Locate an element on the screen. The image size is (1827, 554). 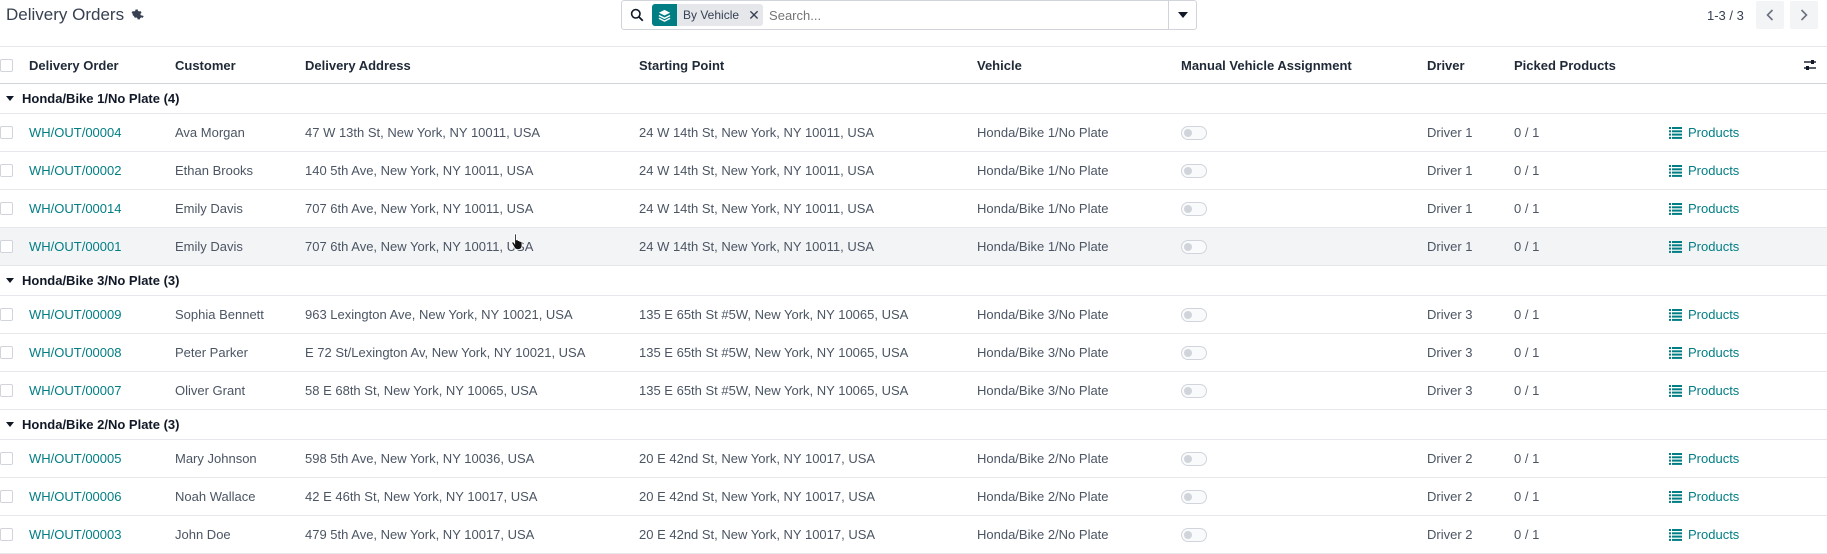
column-header-vehicle: Vehicle is located at coordinates (999, 65).